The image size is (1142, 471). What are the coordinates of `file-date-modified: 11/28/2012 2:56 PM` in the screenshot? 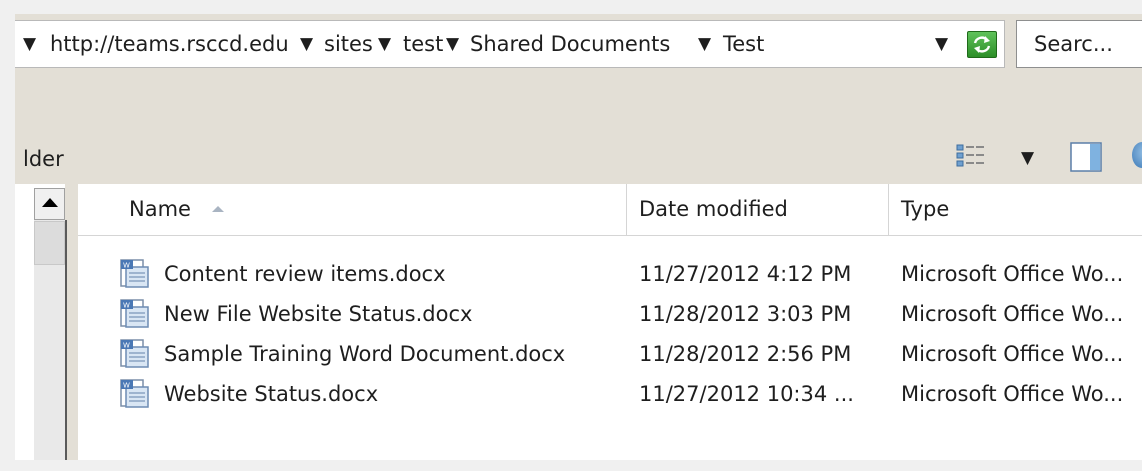 It's located at (745, 354).